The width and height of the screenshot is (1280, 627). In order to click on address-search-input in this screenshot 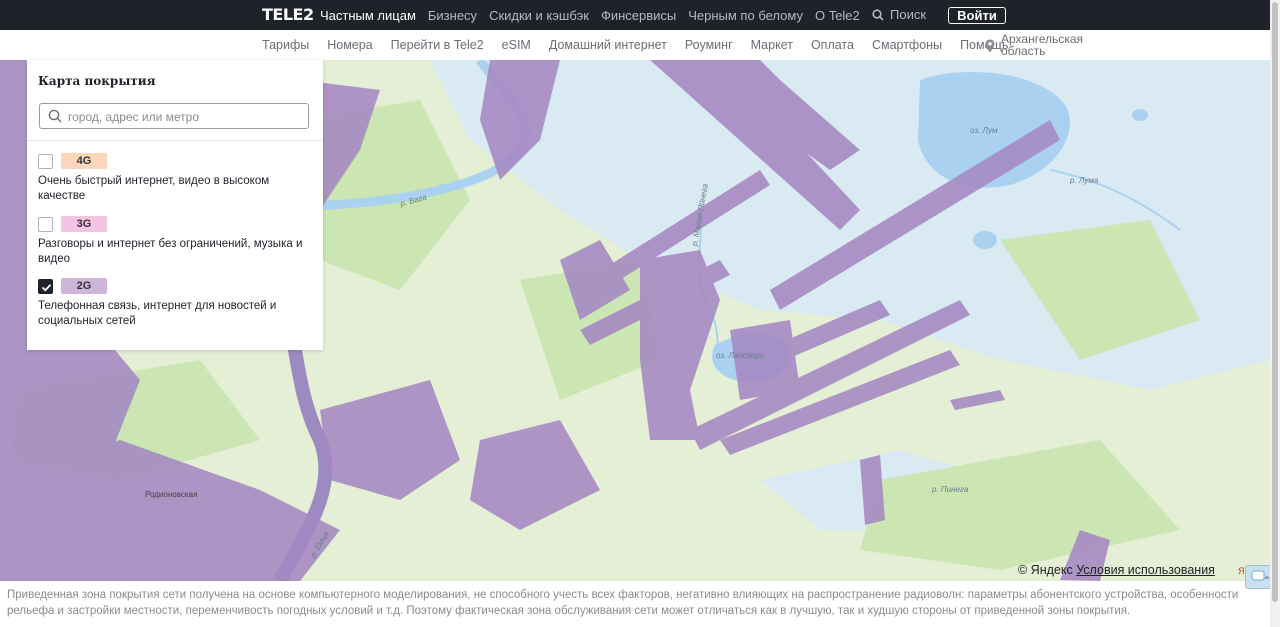, I will do `click(186, 117)`.